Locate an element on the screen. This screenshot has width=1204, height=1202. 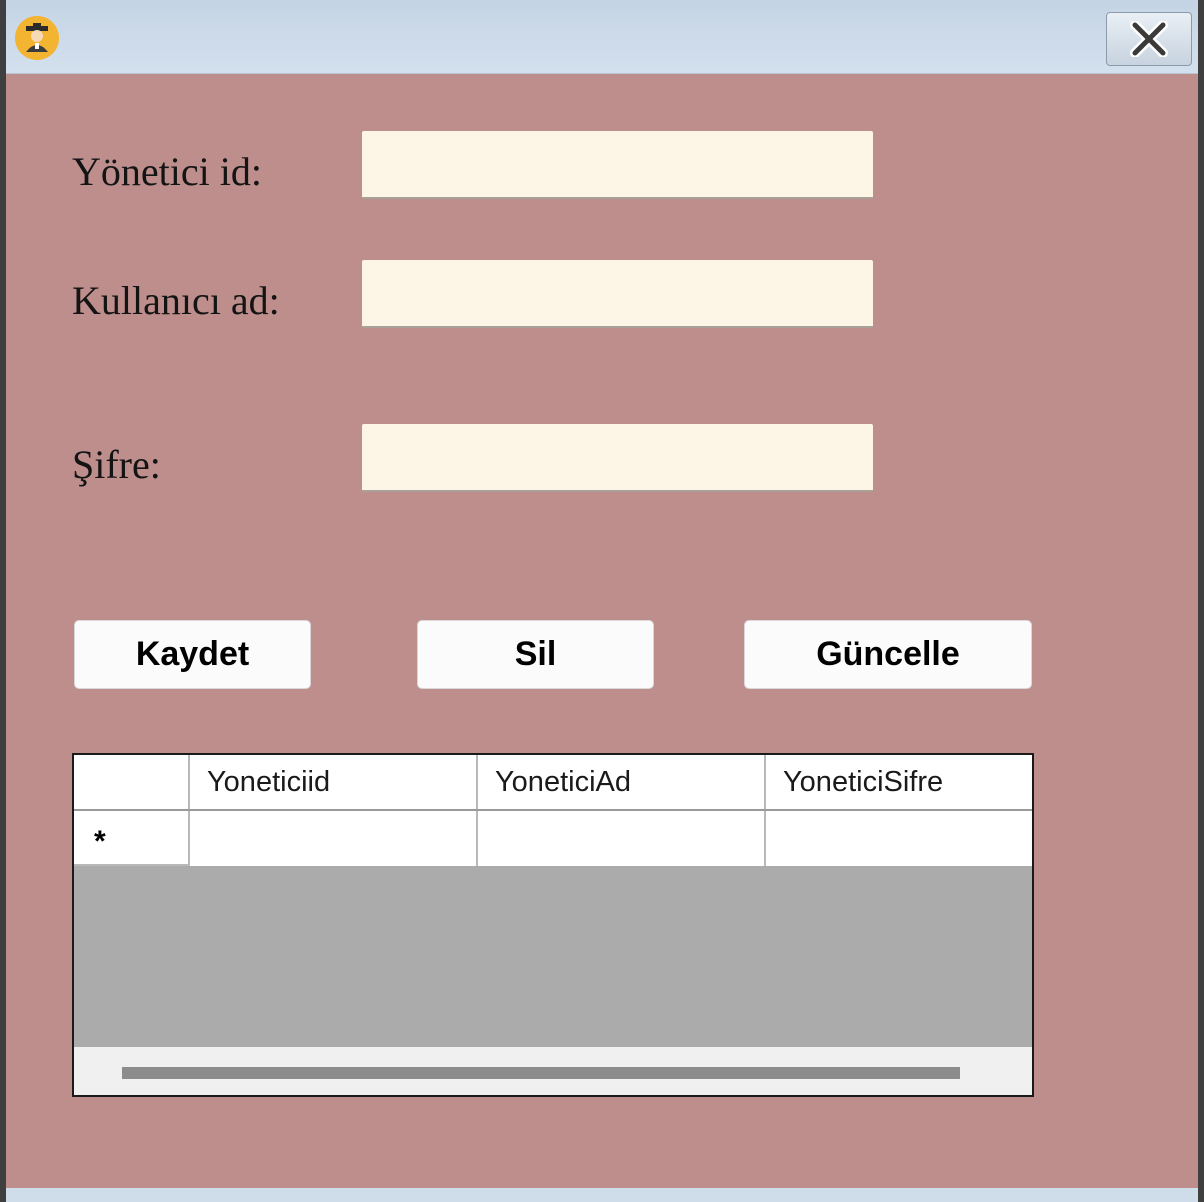
title-bar is located at coordinates (602, 37).